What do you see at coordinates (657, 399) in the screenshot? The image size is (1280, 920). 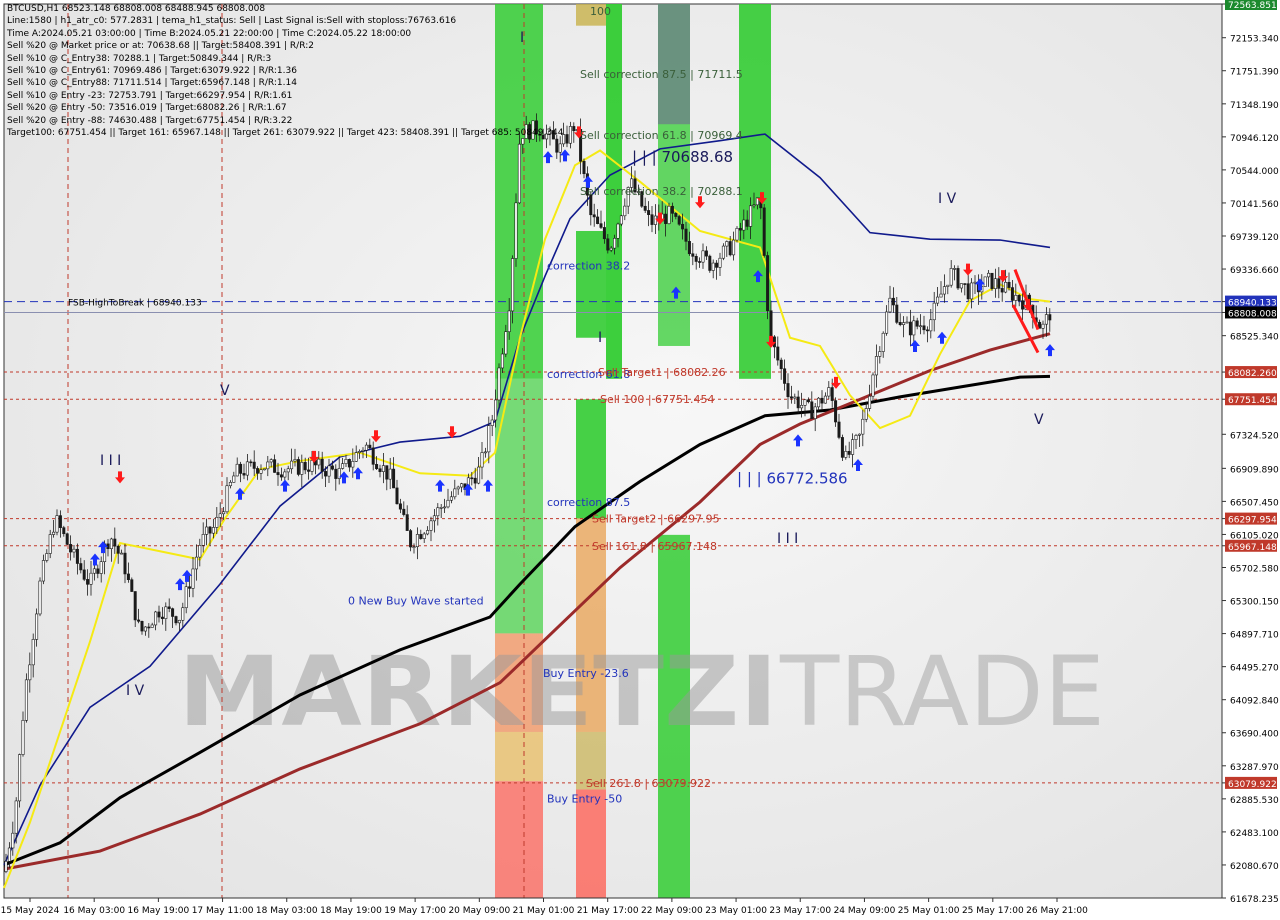 I see `annotation-8: Sell 100 | 67751.454` at bounding box center [657, 399].